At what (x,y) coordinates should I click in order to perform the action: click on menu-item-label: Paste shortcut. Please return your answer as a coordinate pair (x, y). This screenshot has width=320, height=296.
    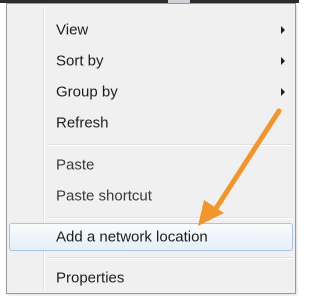
    Looking at the image, I should click on (104, 196).